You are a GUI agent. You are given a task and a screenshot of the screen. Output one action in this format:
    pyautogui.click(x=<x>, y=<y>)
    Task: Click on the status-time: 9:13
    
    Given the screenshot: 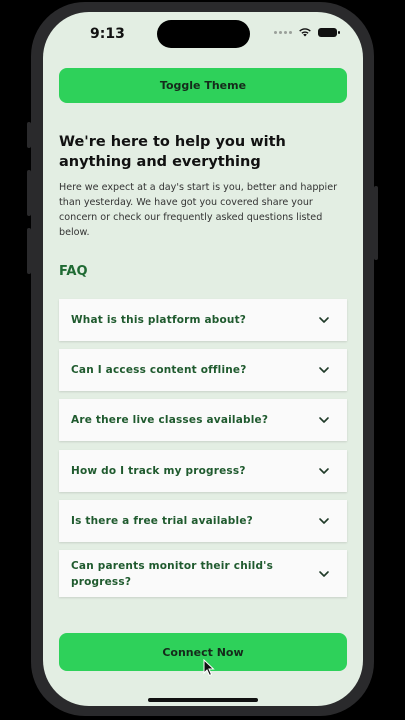 What is the action you would take?
    pyautogui.click(x=107, y=34)
    